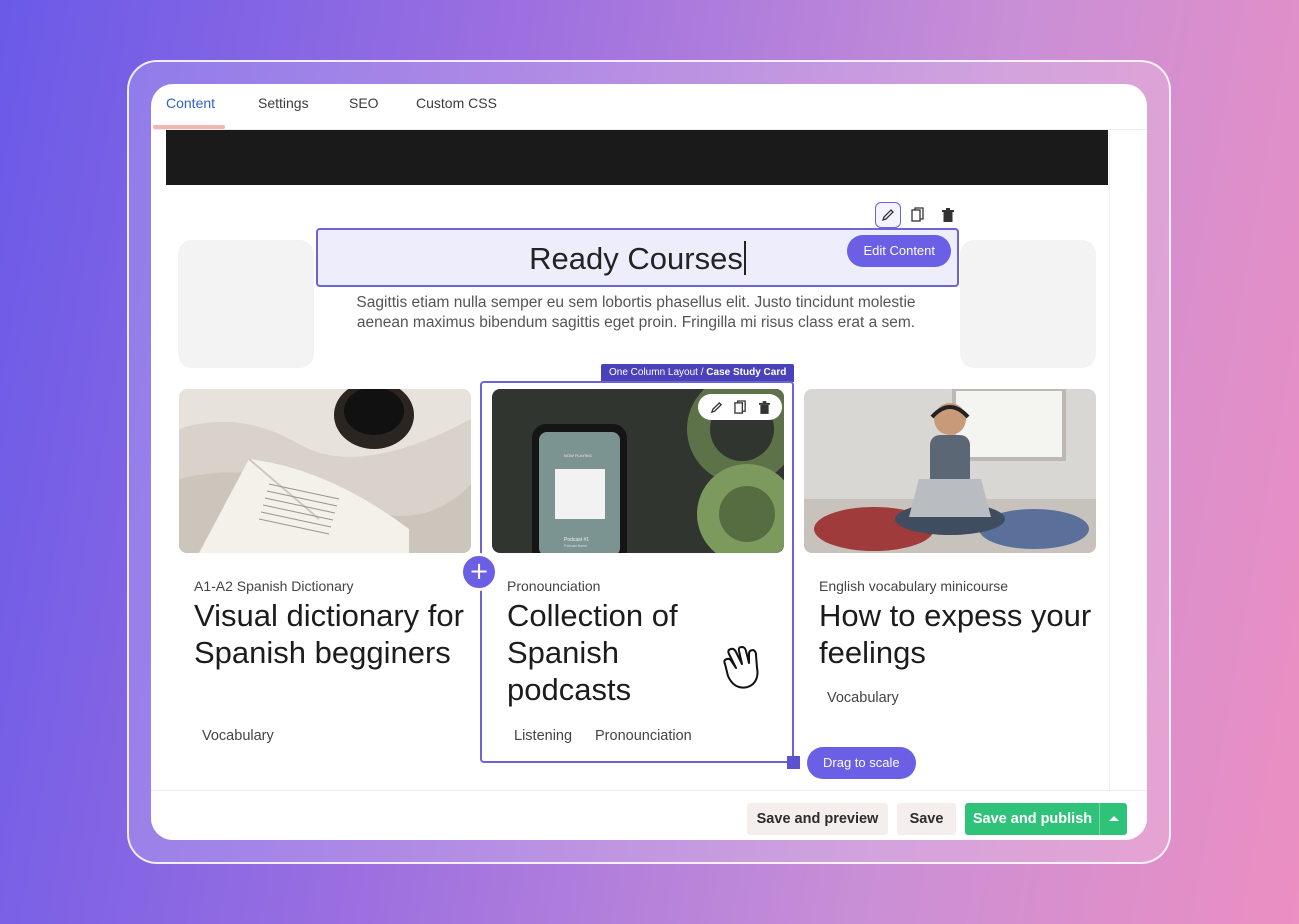  Describe the element at coordinates (861, 763) in the screenshot. I see `drag-to-scale-badge: Drag to scale` at that location.